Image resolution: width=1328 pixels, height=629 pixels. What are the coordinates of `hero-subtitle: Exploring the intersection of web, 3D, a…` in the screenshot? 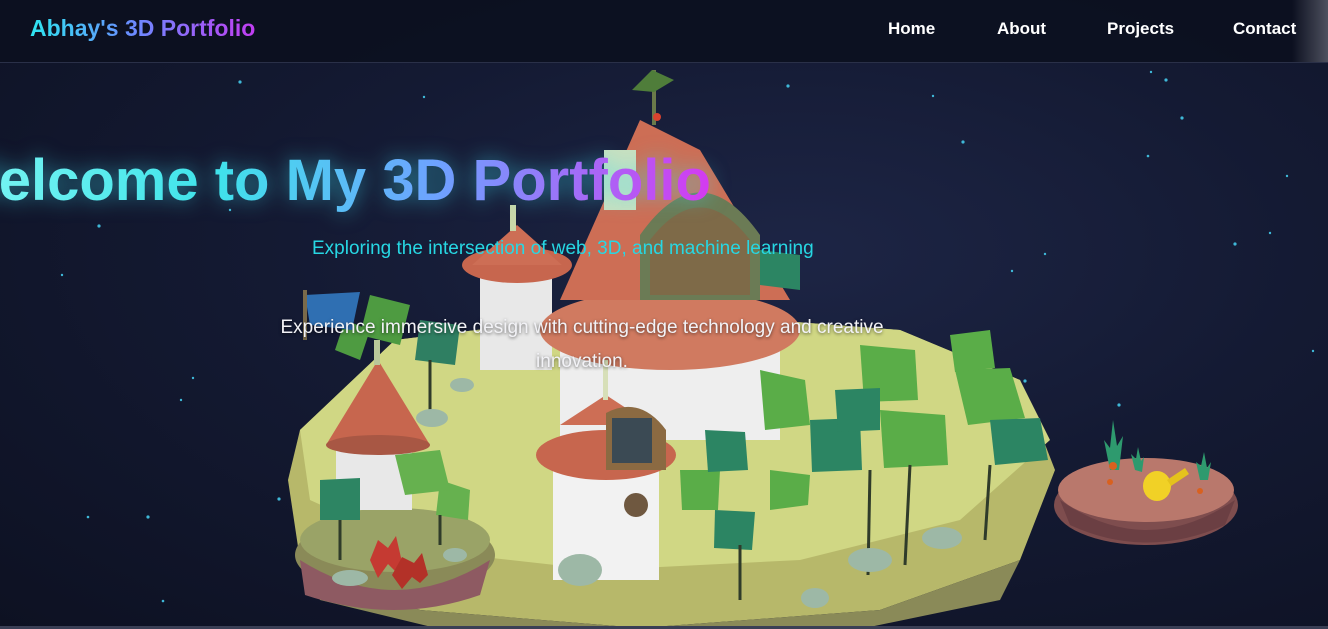 It's located at (563, 248).